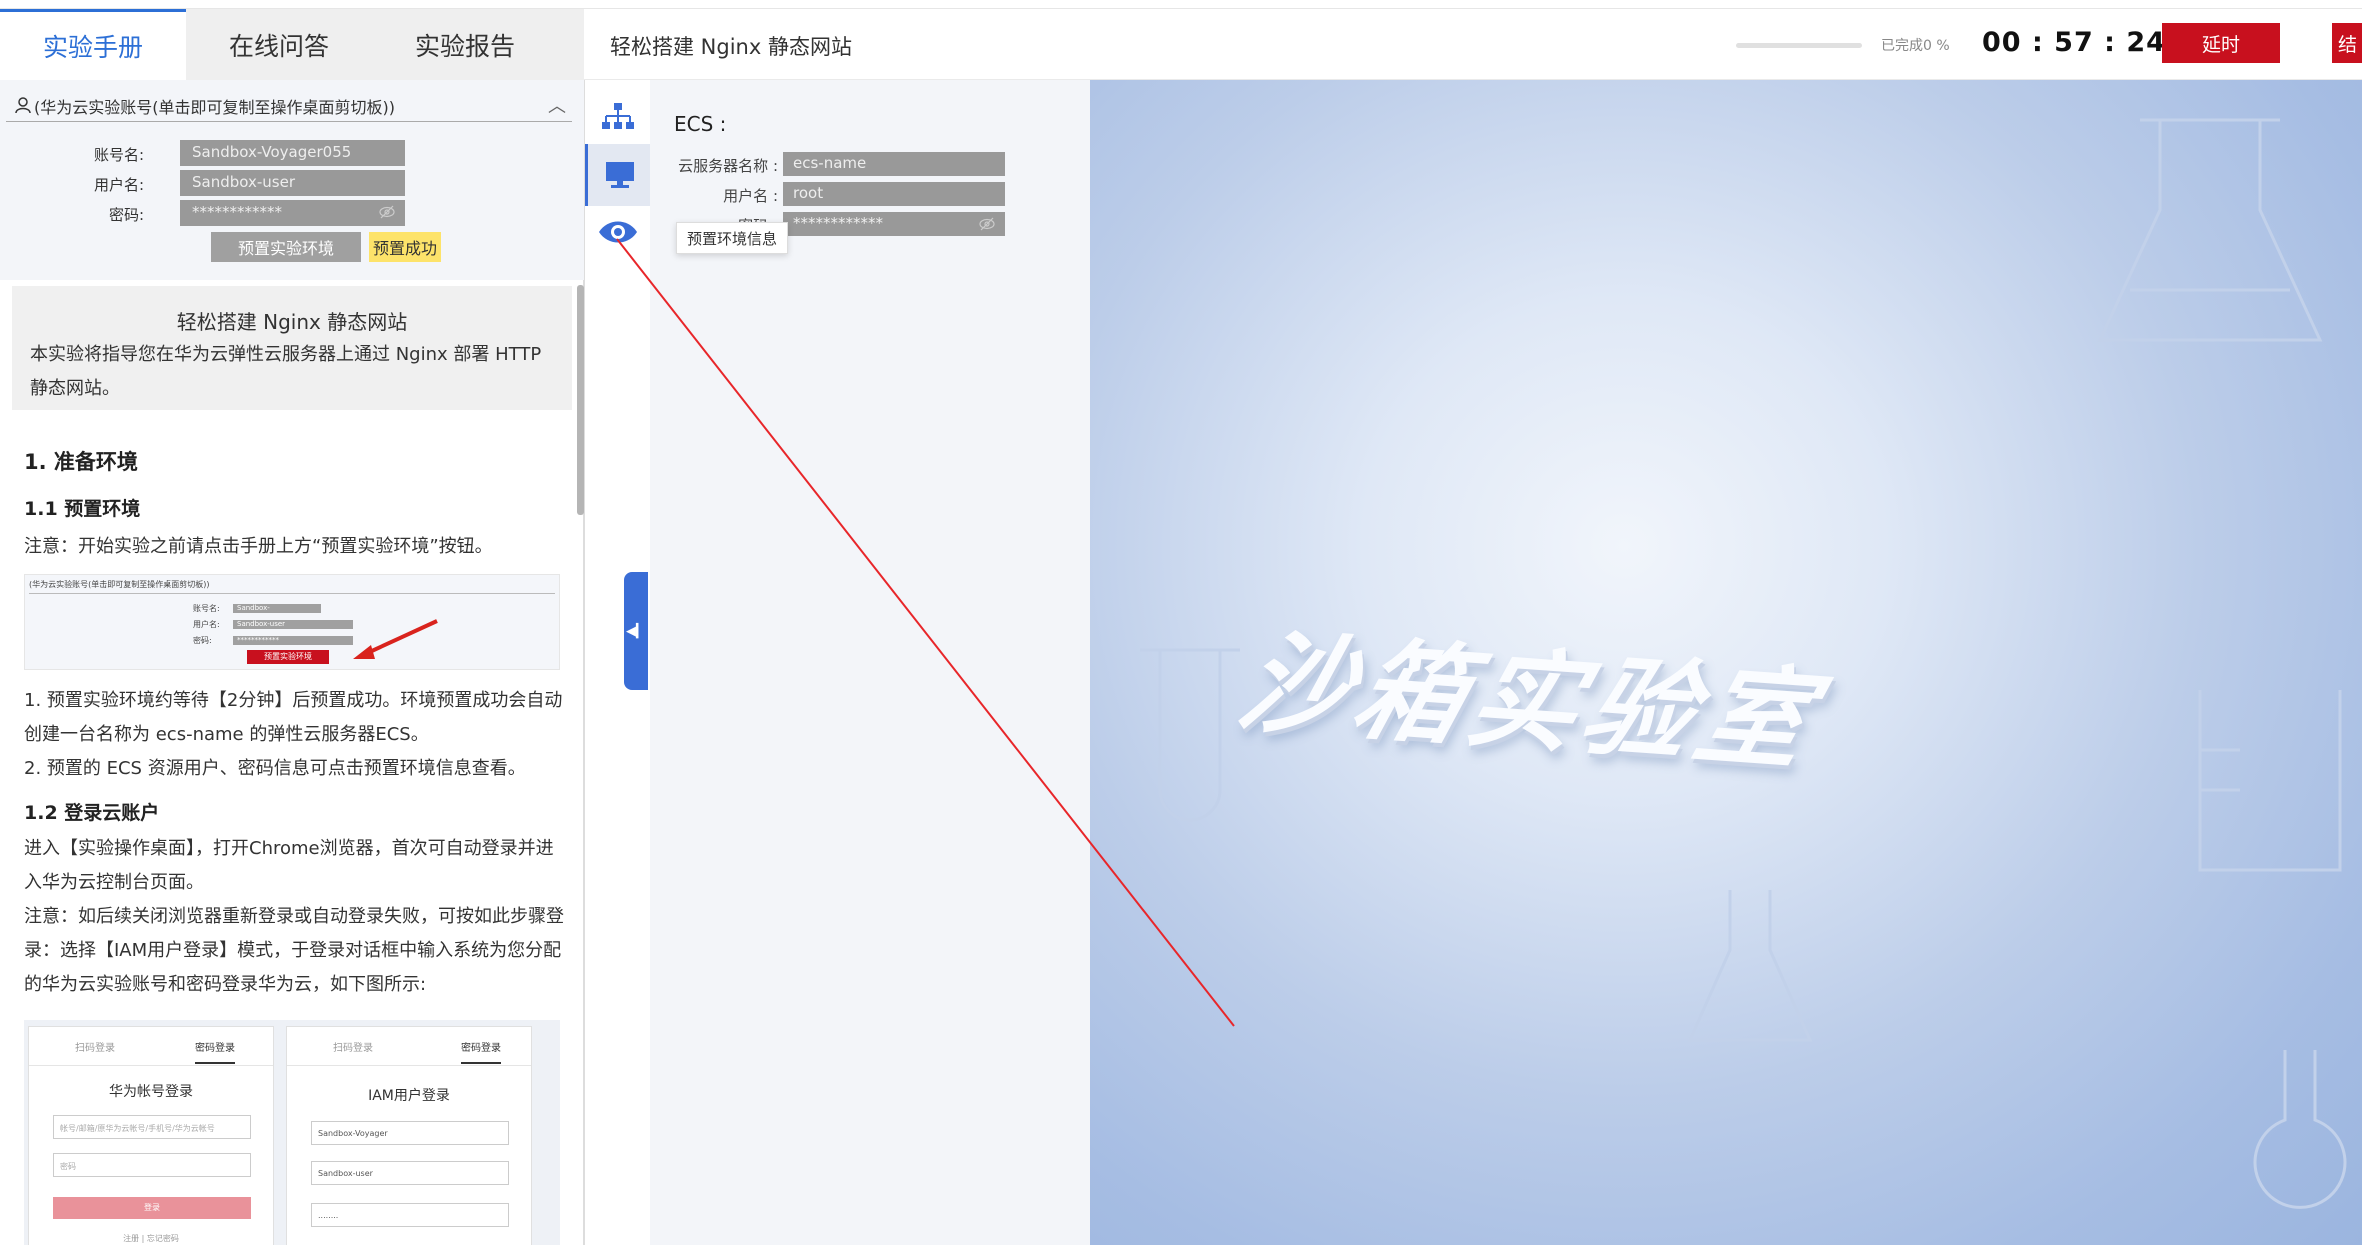 The height and width of the screenshot is (1245, 2362). Describe the element at coordinates (1529, 702) in the screenshot. I see `sandbox-lab-logo: 沙箱实验室` at that location.